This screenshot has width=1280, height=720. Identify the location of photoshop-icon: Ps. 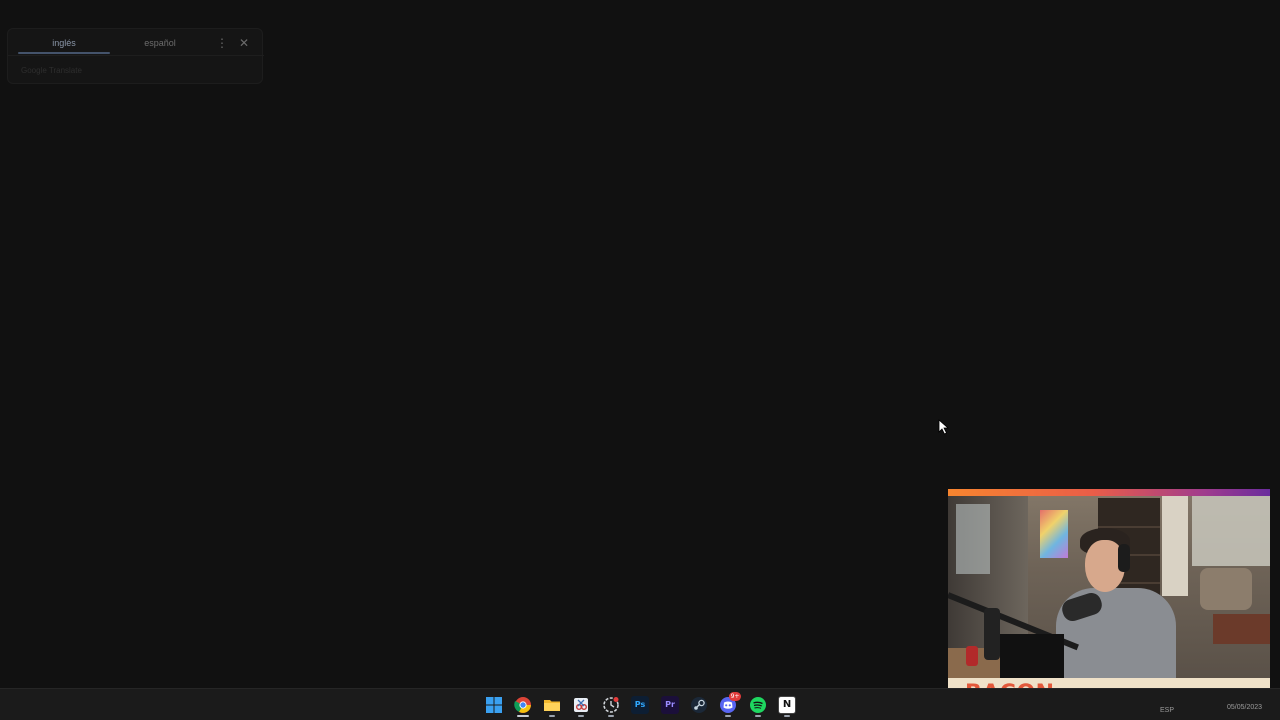
(640, 705).